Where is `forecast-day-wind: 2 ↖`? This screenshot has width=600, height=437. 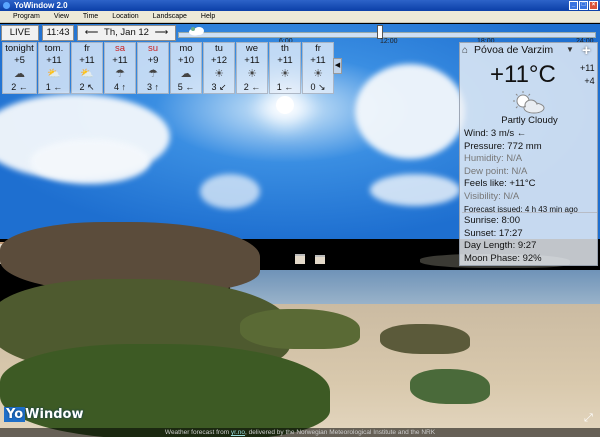
forecast-day-wind: 2 ↖ is located at coordinates (87, 87).